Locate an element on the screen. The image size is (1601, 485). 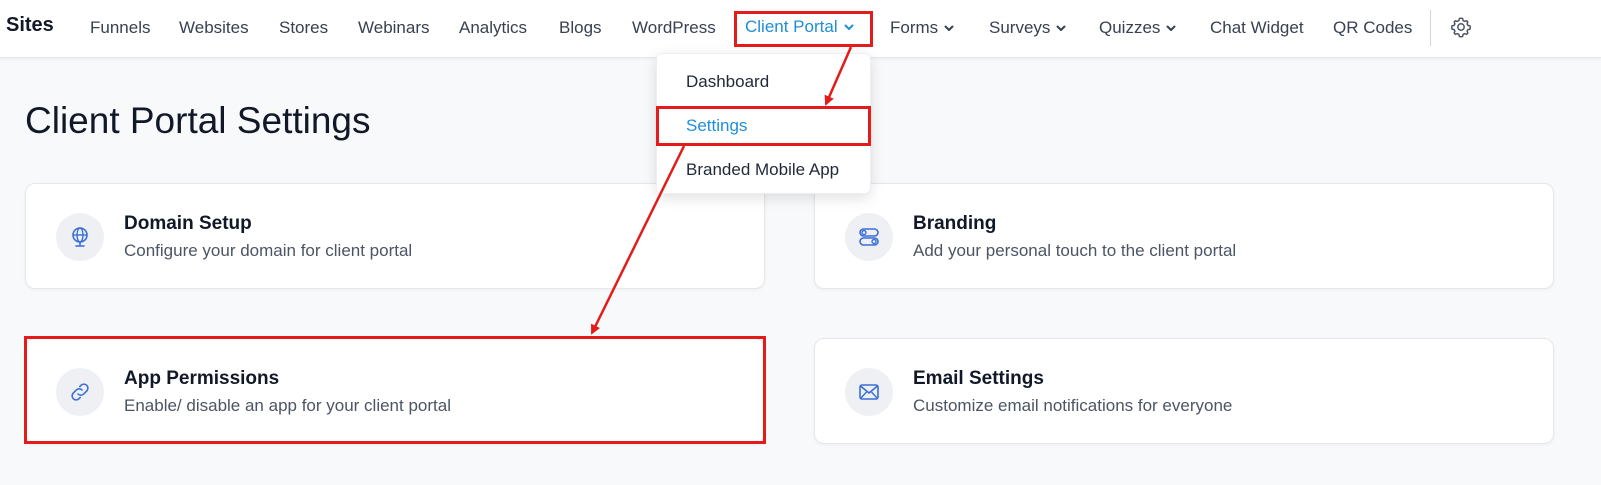
nav-label: Quizzes is located at coordinates (1130, 27).